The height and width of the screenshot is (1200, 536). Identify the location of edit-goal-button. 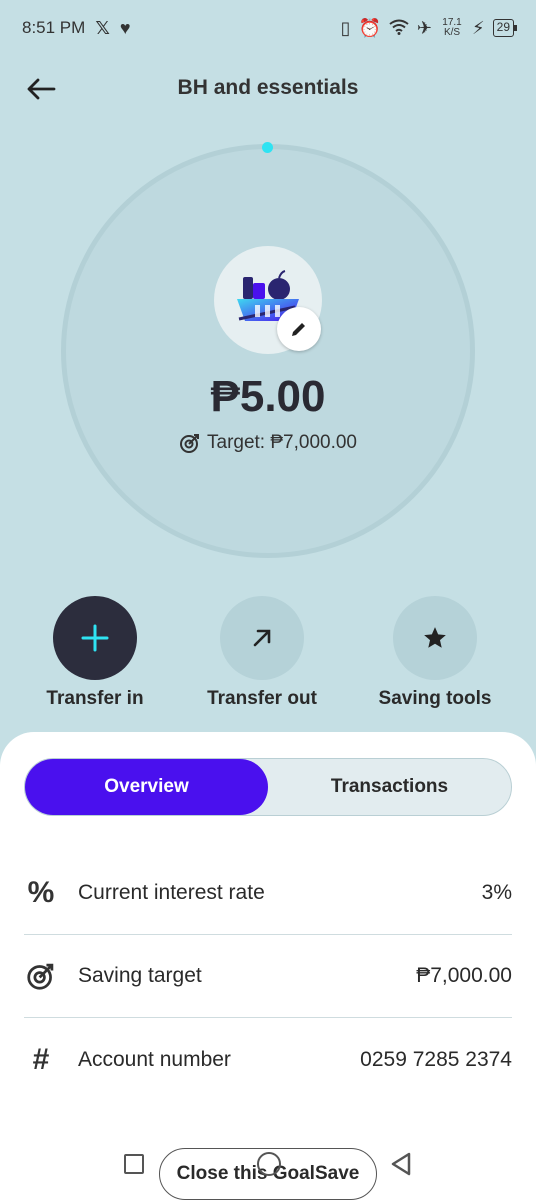
(299, 329).